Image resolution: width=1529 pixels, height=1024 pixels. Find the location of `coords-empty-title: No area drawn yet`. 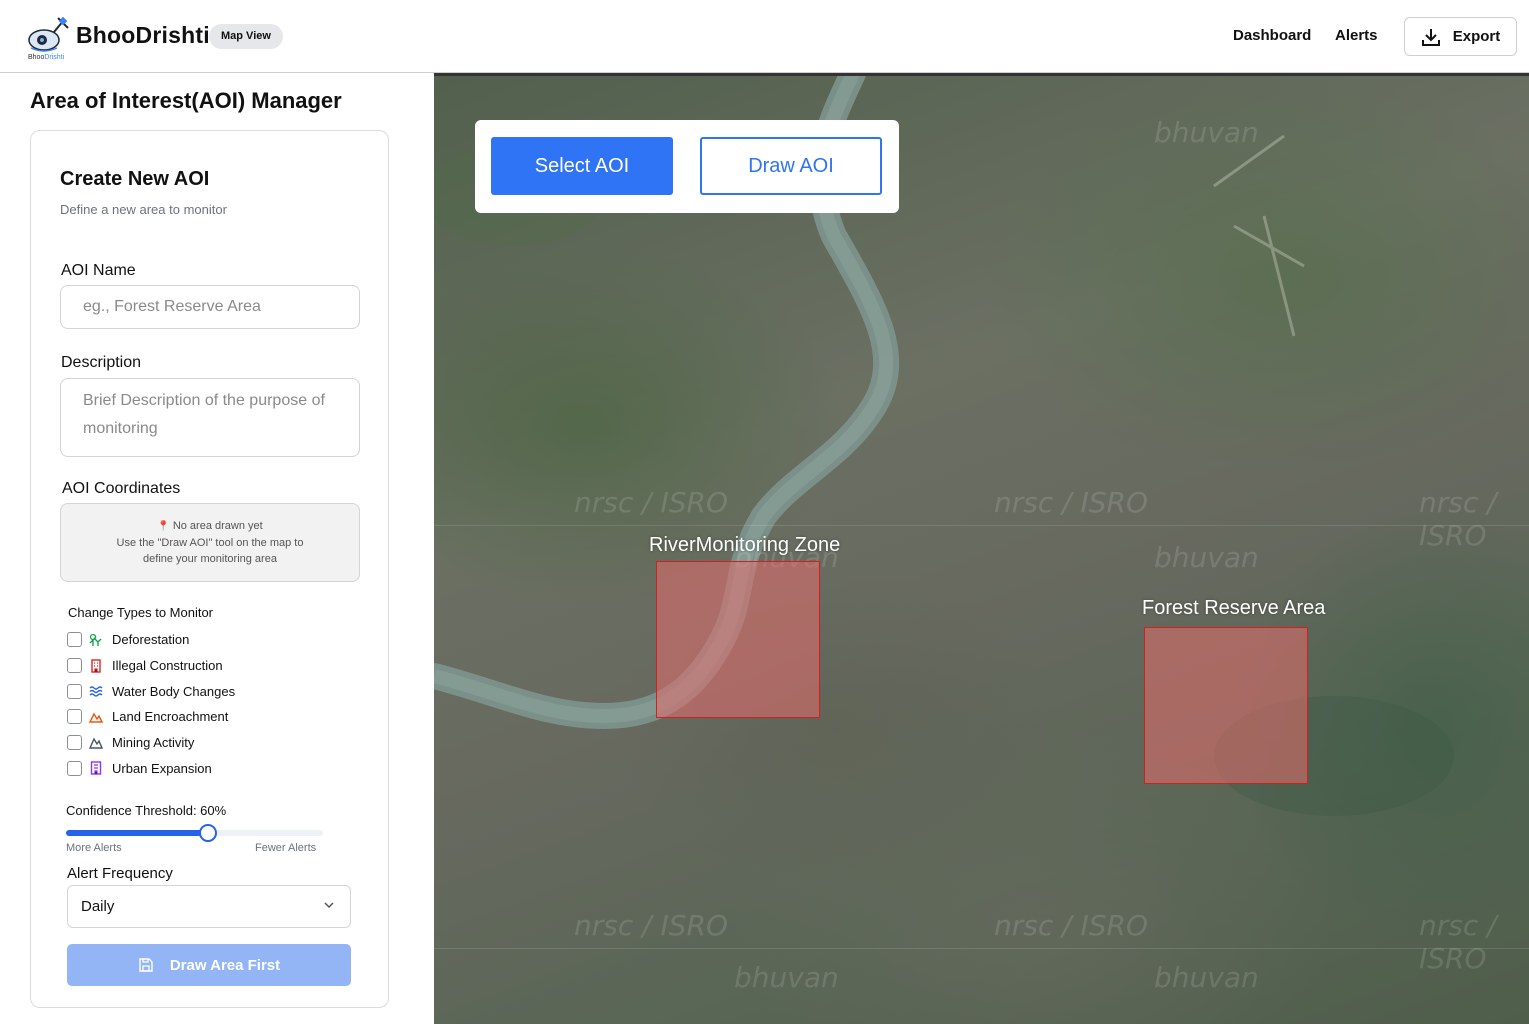

coords-empty-title: No area drawn yet is located at coordinates (217, 526).